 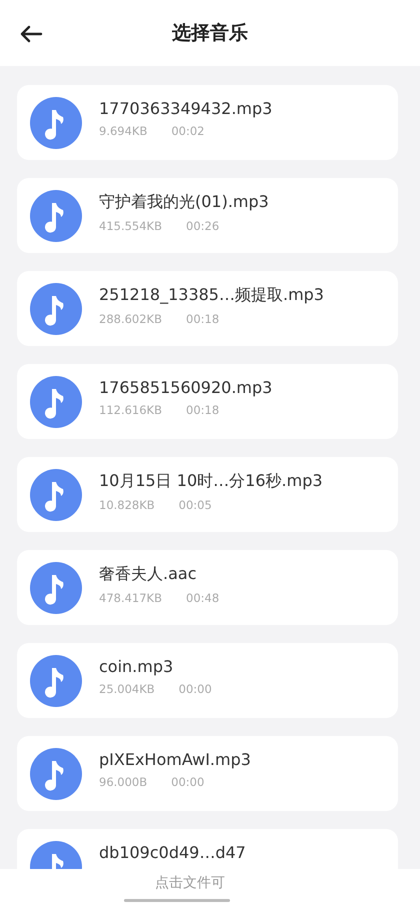 I want to click on music-file-item: 251218_13385…频提取.mp3 288.602KB 00:18, so click(x=207, y=308).